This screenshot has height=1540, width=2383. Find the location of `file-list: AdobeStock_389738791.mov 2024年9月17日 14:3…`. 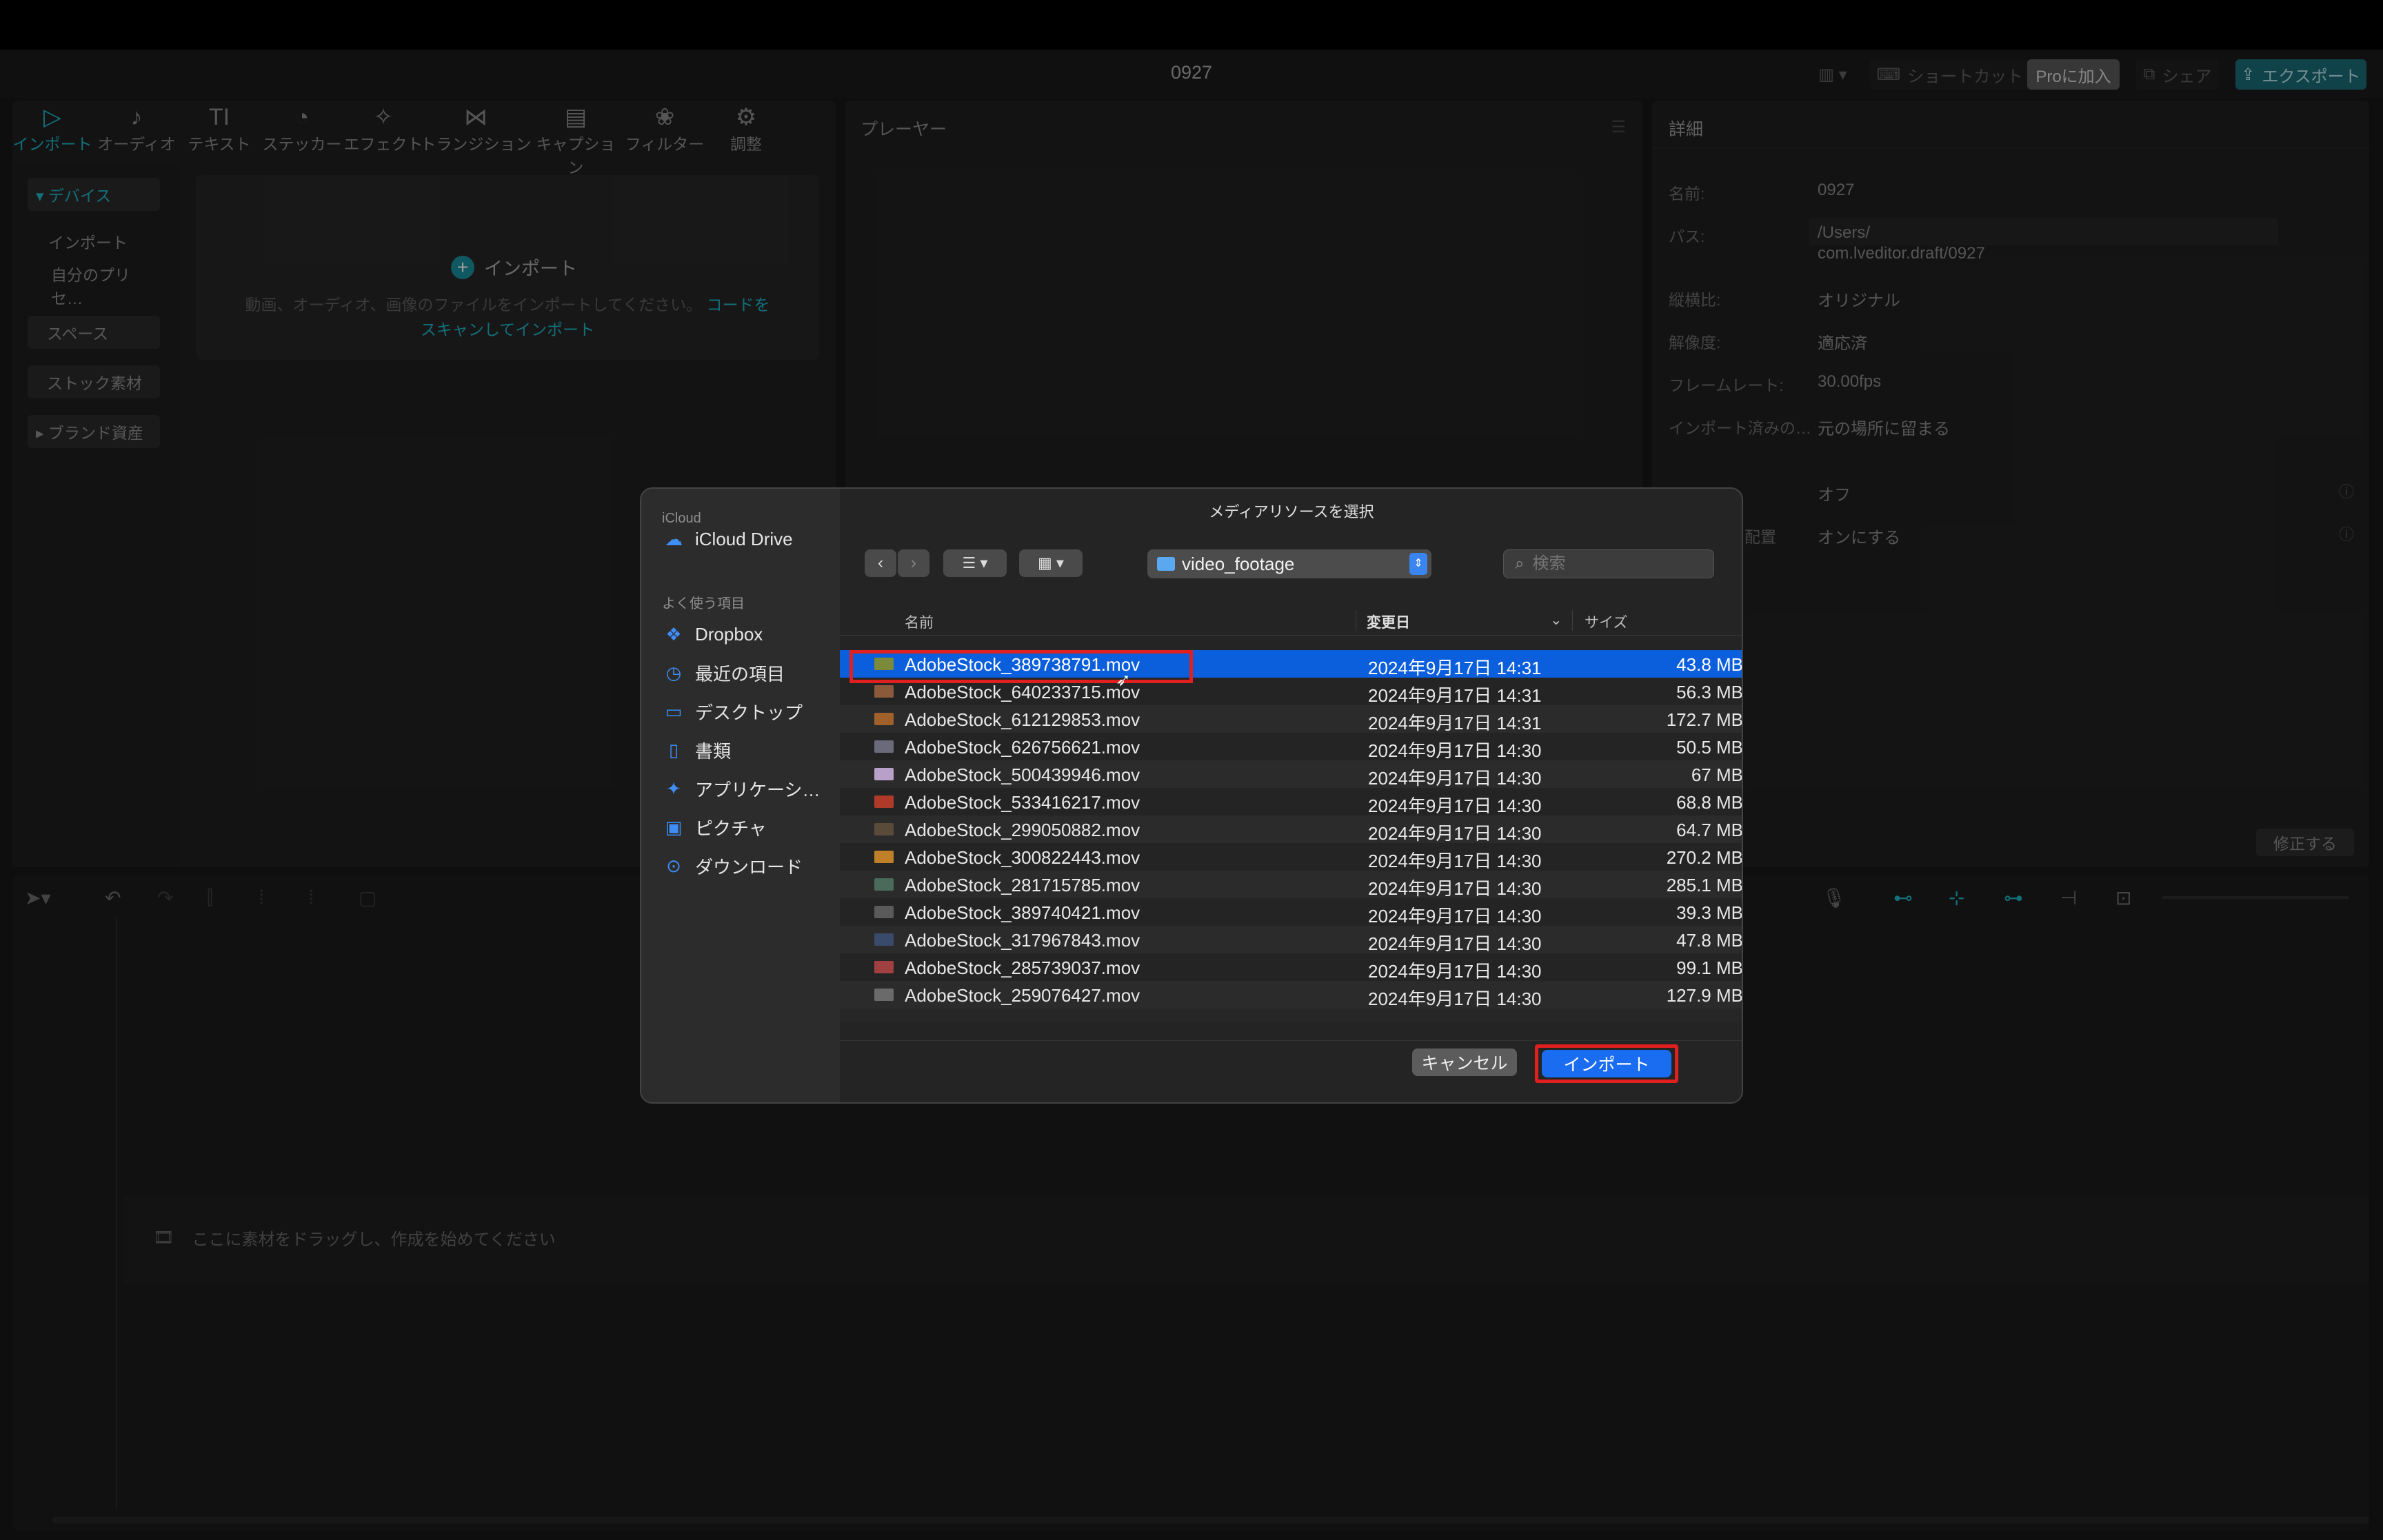

file-list: AdobeStock_389738791.mov 2024年9月17日 14:3… is located at coordinates (1291, 843).